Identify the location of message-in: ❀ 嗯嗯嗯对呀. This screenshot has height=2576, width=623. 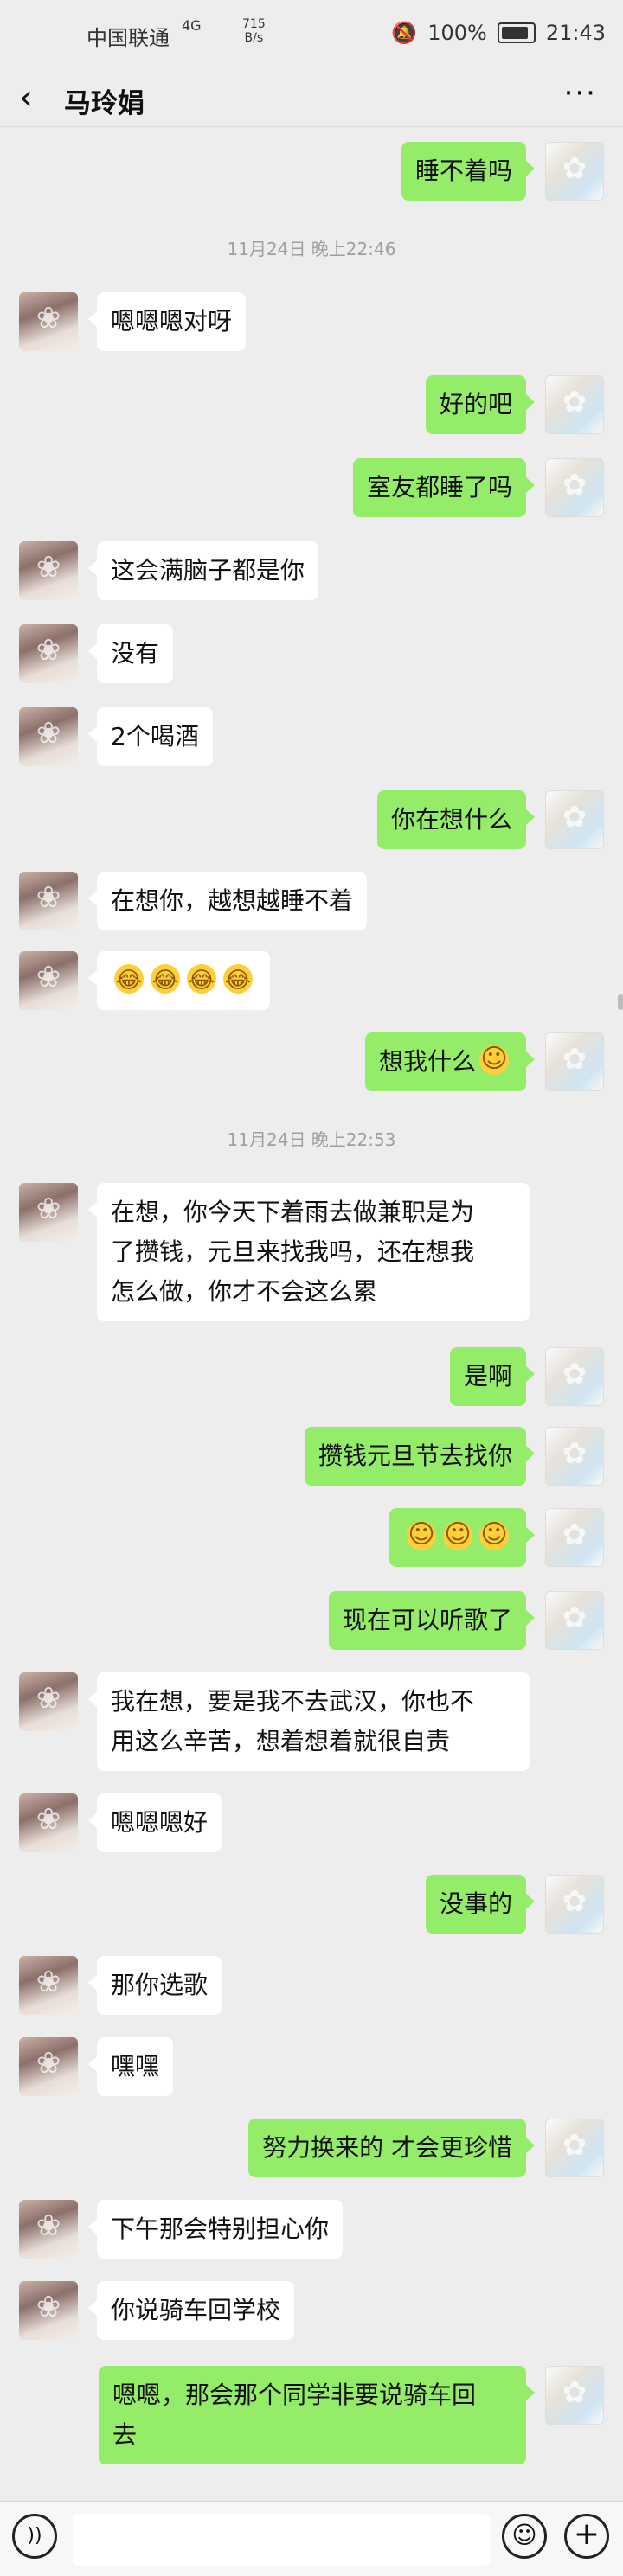
(311, 324).